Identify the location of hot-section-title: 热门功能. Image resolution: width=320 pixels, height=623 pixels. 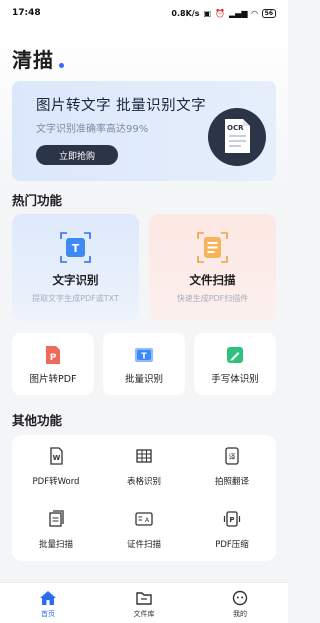
(37, 200).